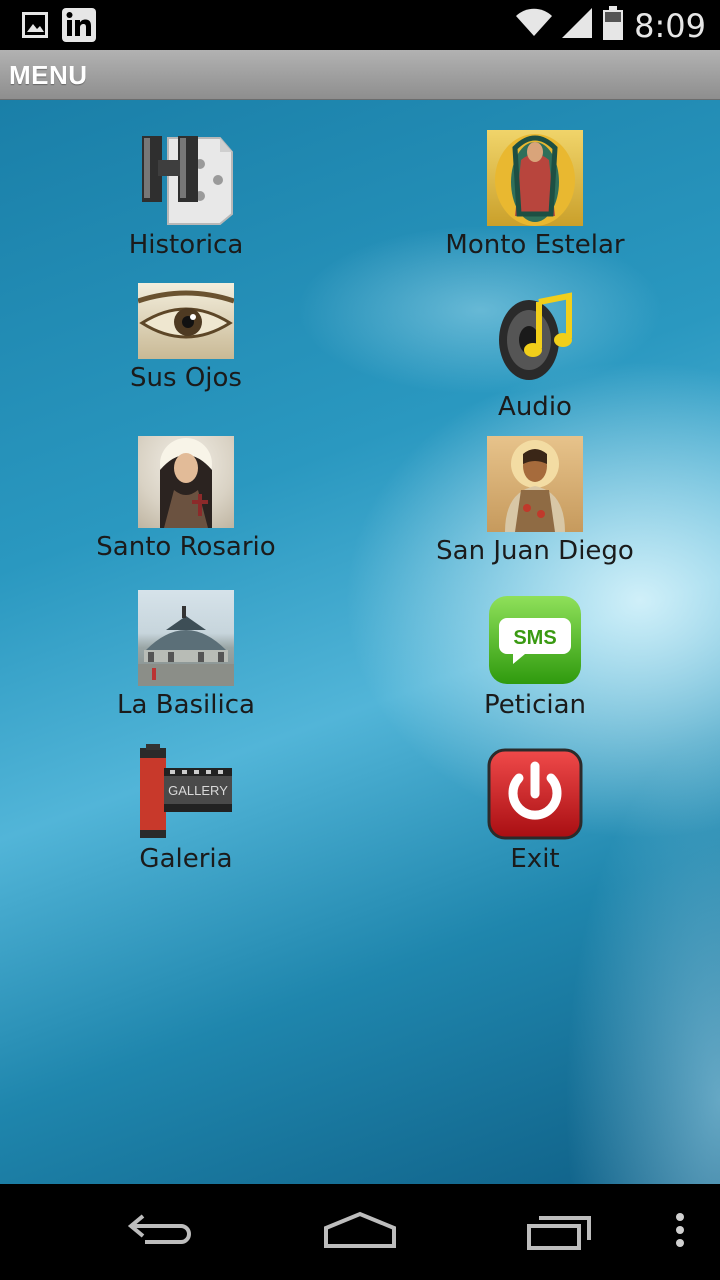 This screenshot has width=720, height=1280. I want to click on menu-item-monto-estelar: Monto Estelar, so click(535, 195).